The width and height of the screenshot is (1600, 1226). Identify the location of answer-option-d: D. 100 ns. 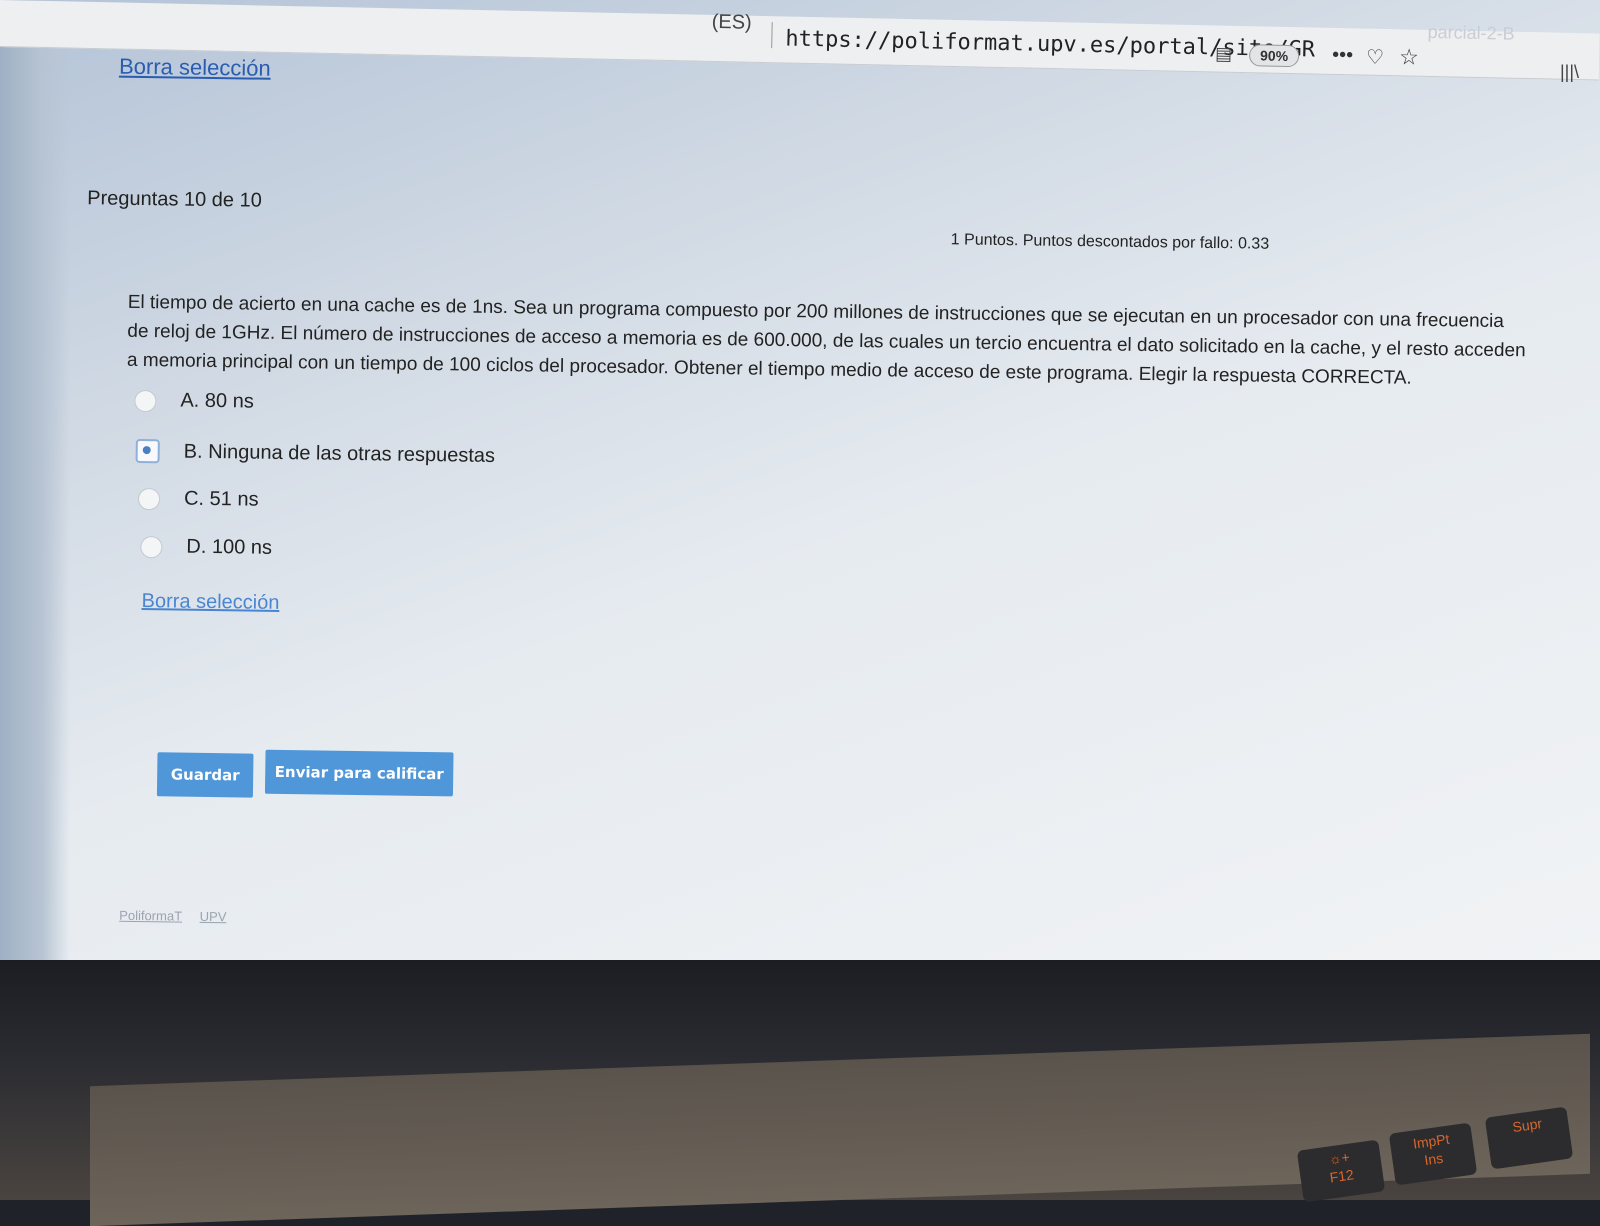
(206, 547).